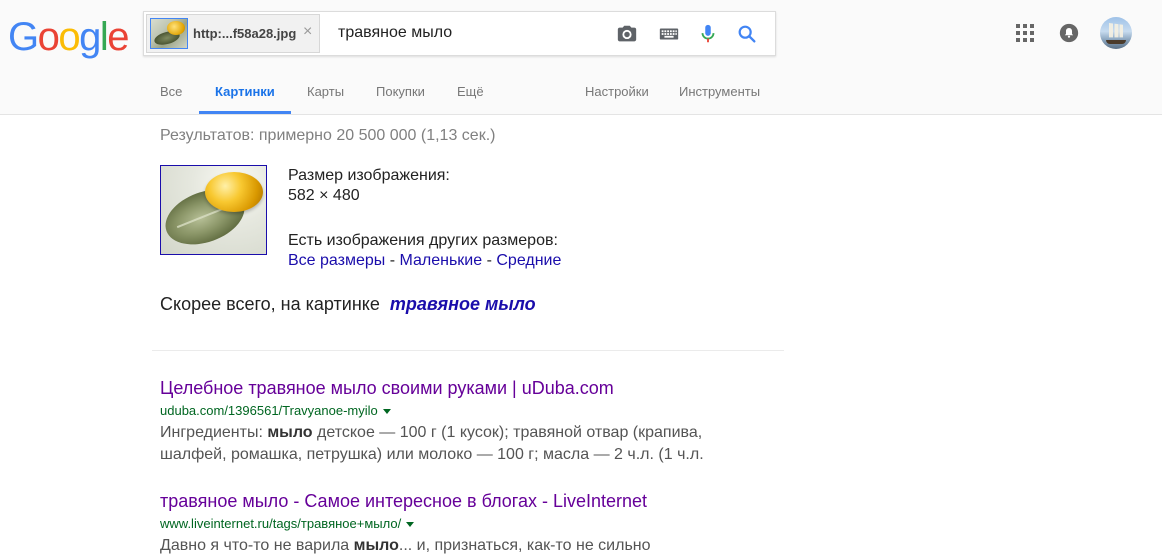  I want to click on google-logo: Google, so click(68, 37).